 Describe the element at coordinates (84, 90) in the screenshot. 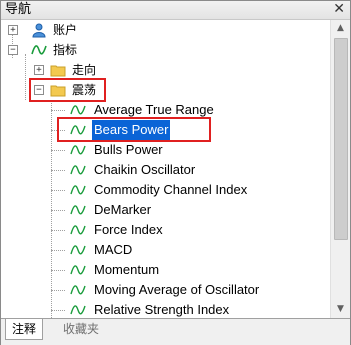

I see `tree-node-label: 震荡` at that location.